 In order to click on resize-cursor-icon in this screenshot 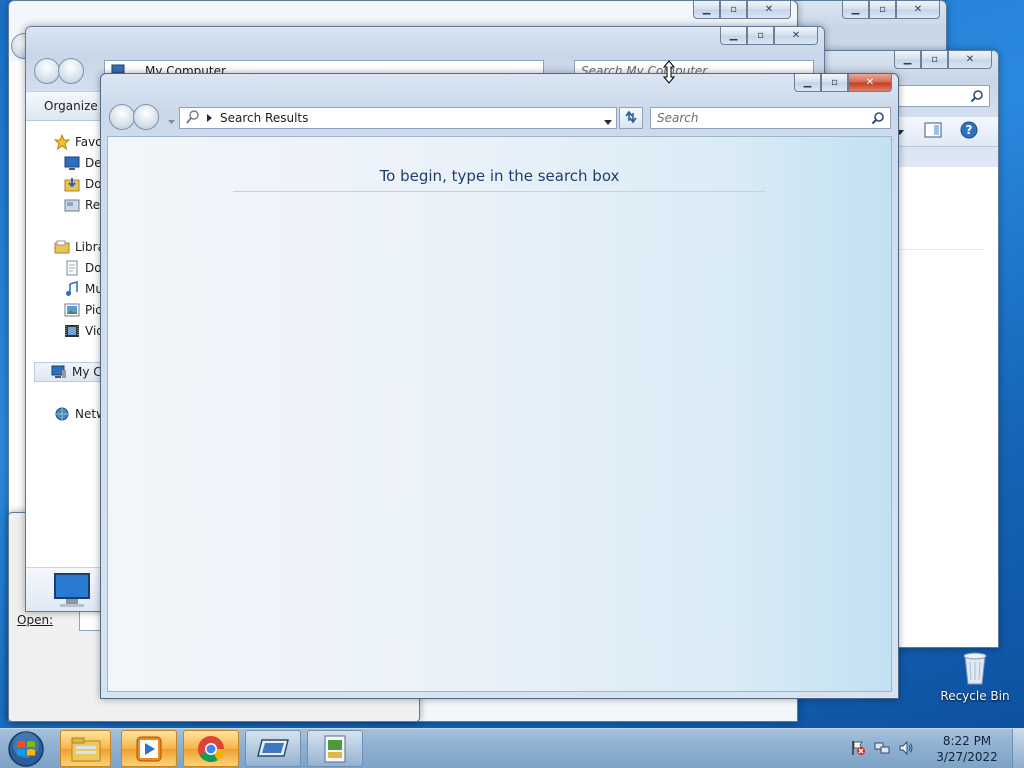, I will do `click(669, 73)`.